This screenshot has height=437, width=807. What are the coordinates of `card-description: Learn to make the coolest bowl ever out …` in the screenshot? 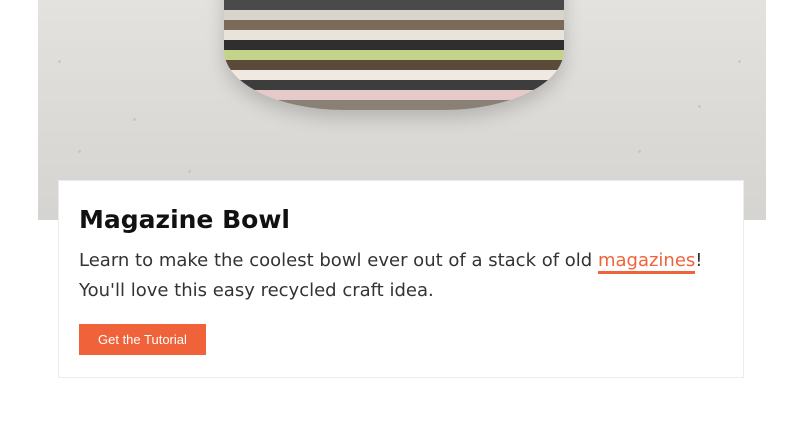 It's located at (401, 276).